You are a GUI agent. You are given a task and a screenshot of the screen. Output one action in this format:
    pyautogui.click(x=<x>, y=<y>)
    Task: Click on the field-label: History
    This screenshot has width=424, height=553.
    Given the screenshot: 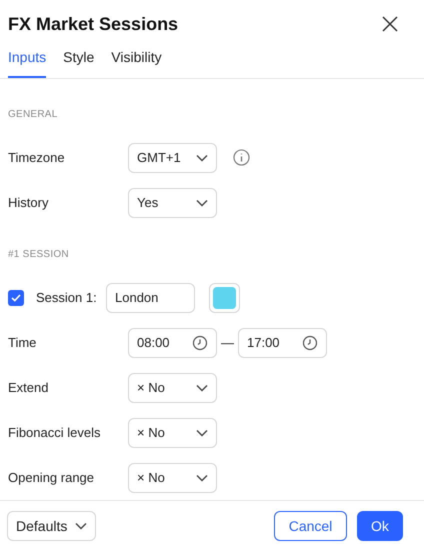 What is the action you would take?
    pyautogui.click(x=29, y=203)
    